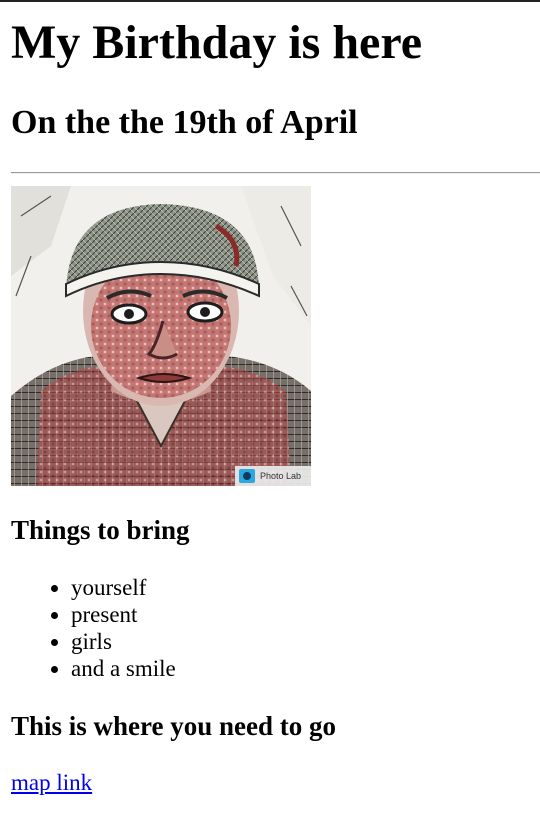  Describe the element at coordinates (174, 726) in the screenshot. I see `directions-heading: This is where you need to go` at that location.